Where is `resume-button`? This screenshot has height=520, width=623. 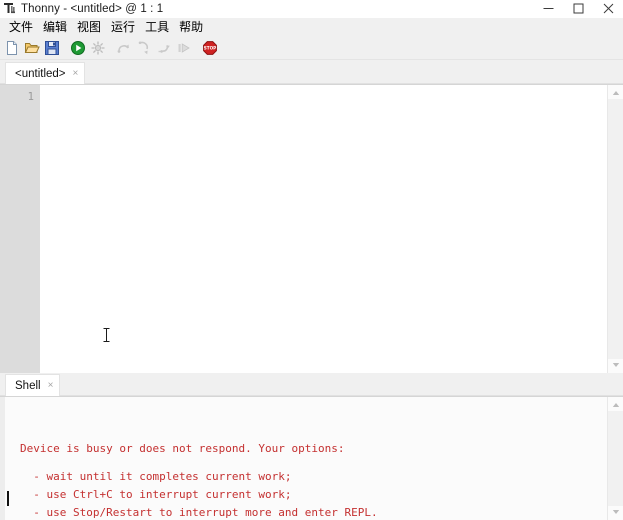 resume-button is located at coordinates (184, 48).